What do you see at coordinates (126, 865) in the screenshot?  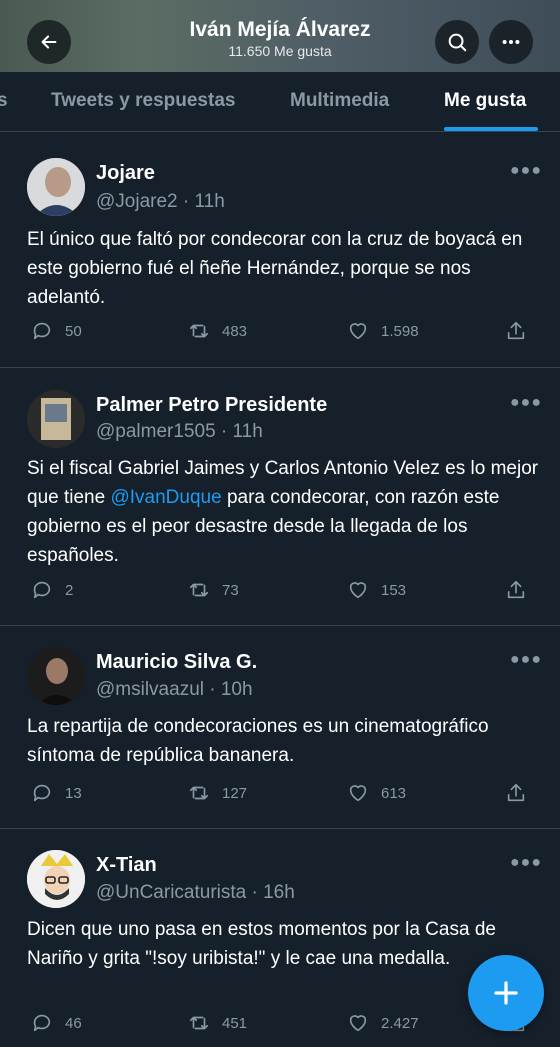 I see `author-name: X-Tian` at bounding box center [126, 865].